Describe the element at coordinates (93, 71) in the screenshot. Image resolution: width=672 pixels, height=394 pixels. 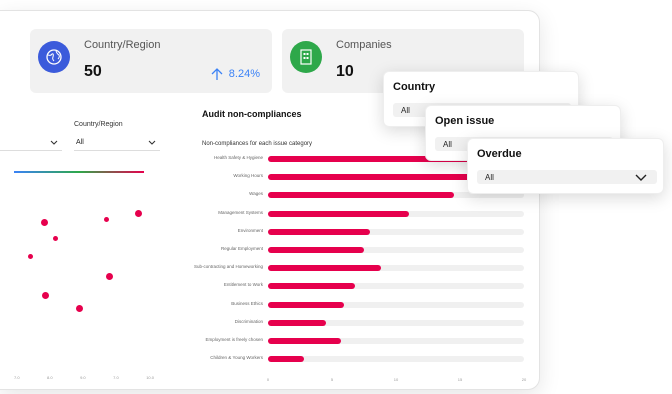
I see `kpi-value: 50` at that location.